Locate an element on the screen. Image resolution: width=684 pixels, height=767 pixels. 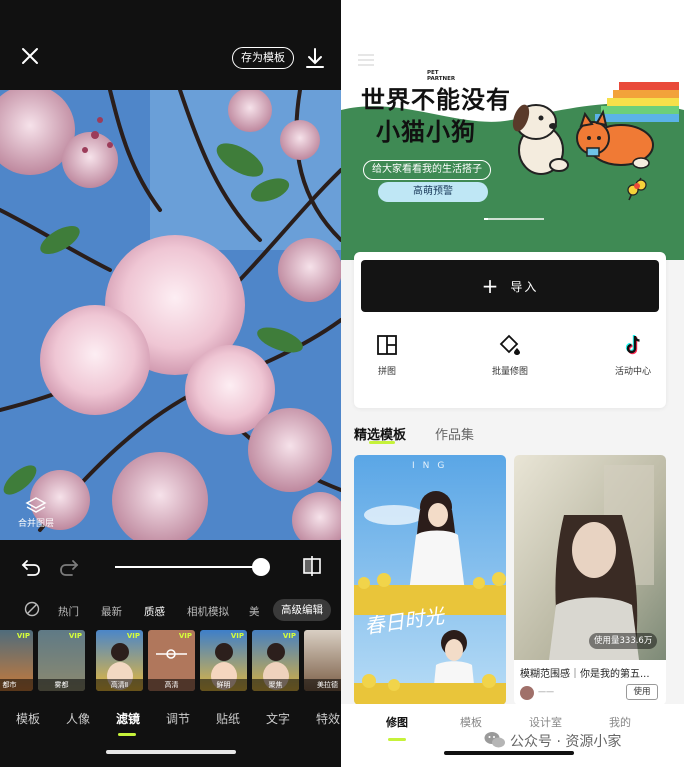
active-nav-indicator is located at coordinates (397, 739).